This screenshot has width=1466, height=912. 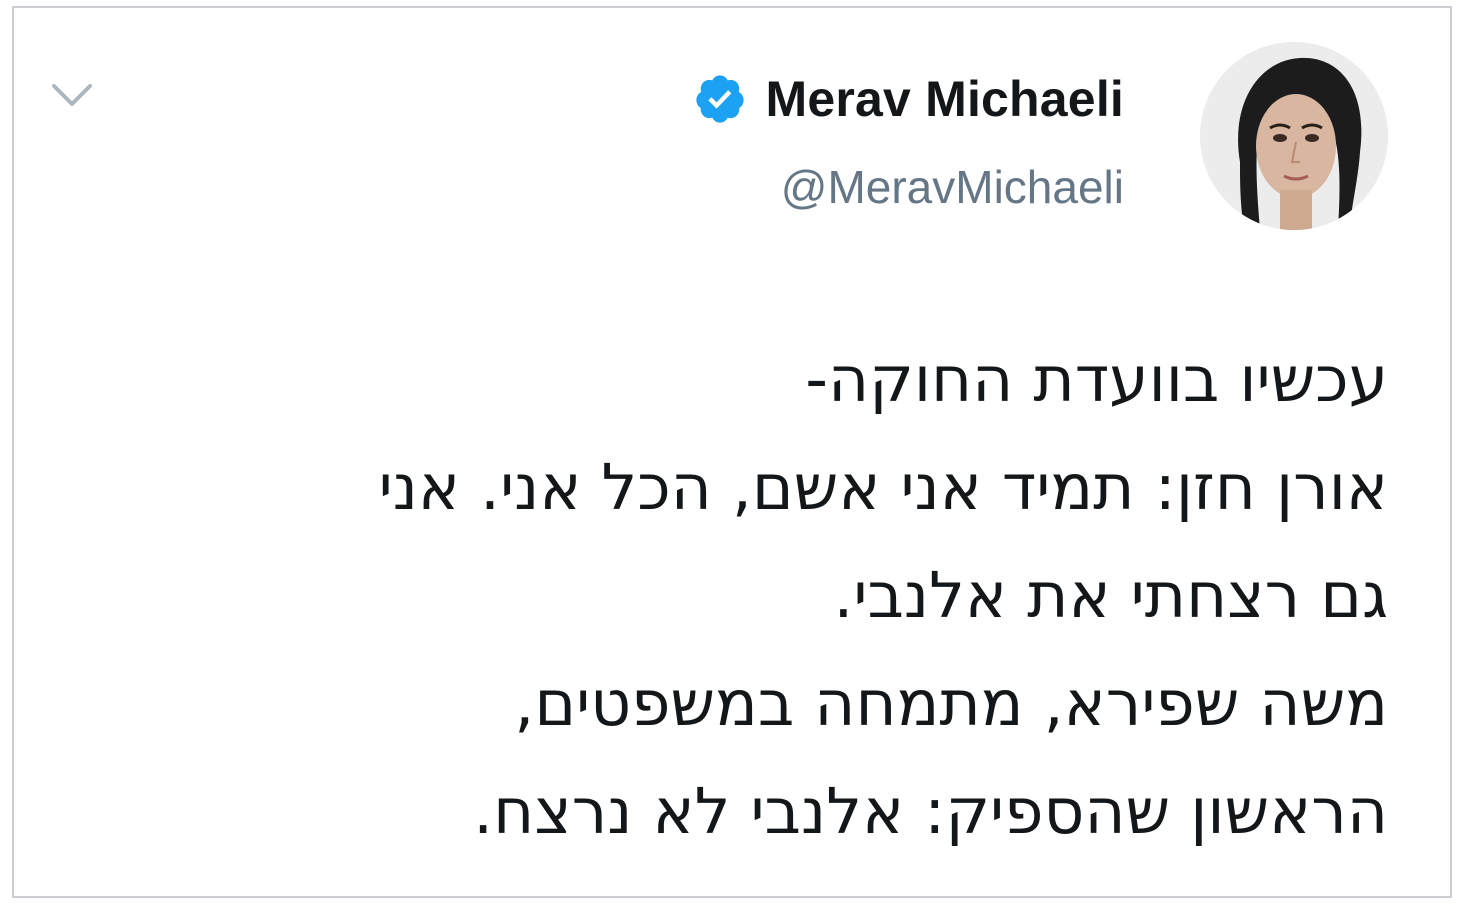 I want to click on profile-photo-icon, so click(x=1294, y=136).